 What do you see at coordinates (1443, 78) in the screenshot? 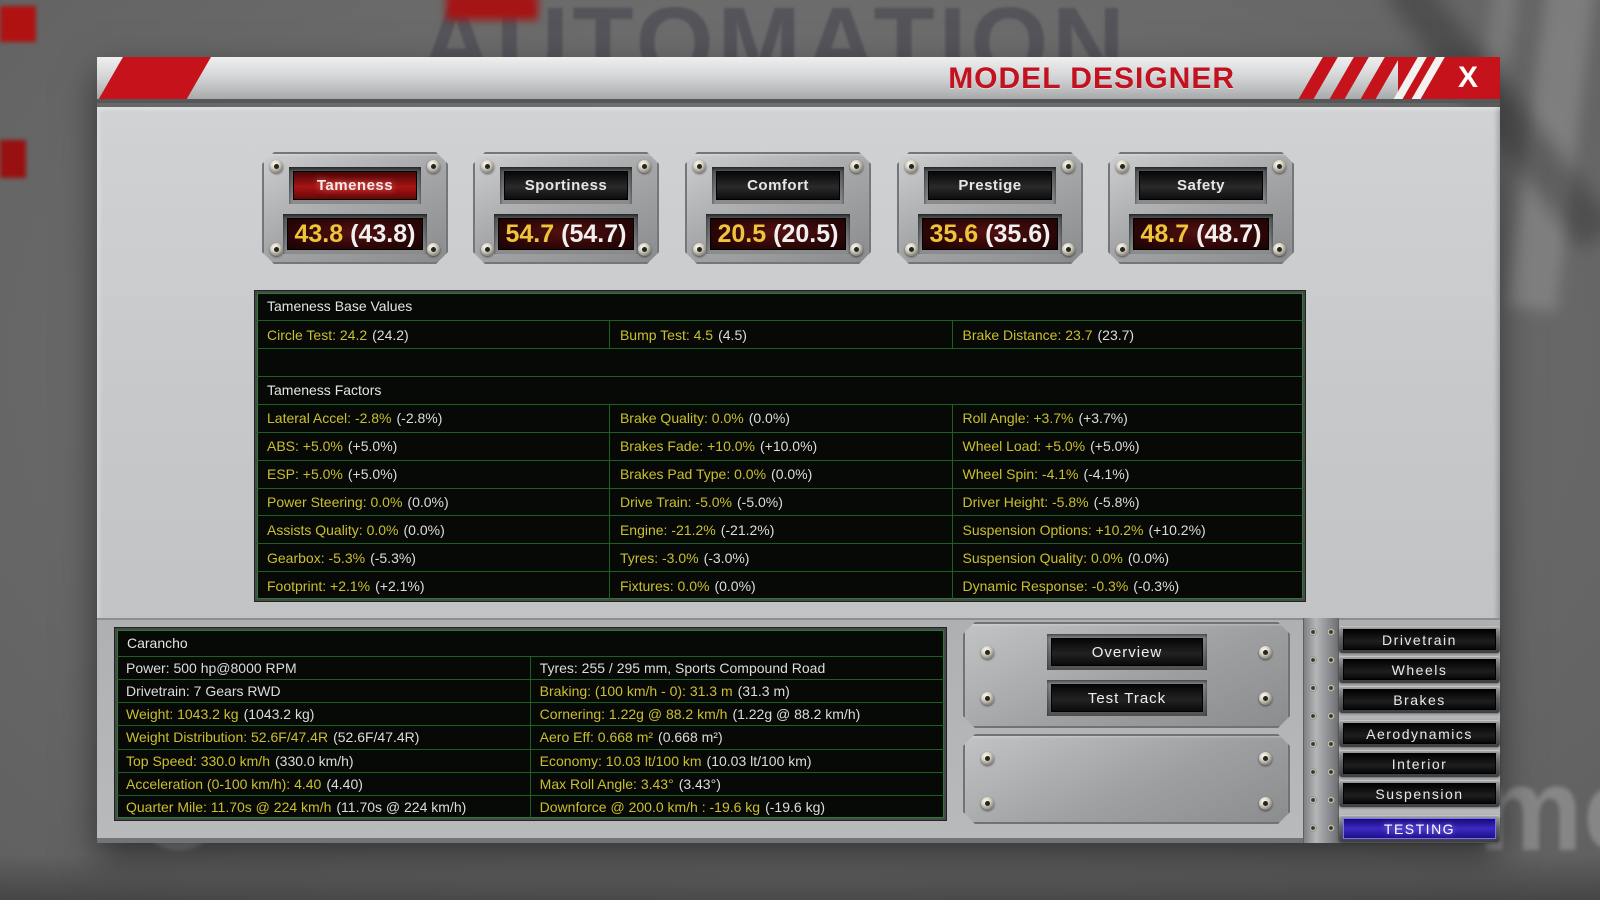
I see `close-button: X` at bounding box center [1443, 78].